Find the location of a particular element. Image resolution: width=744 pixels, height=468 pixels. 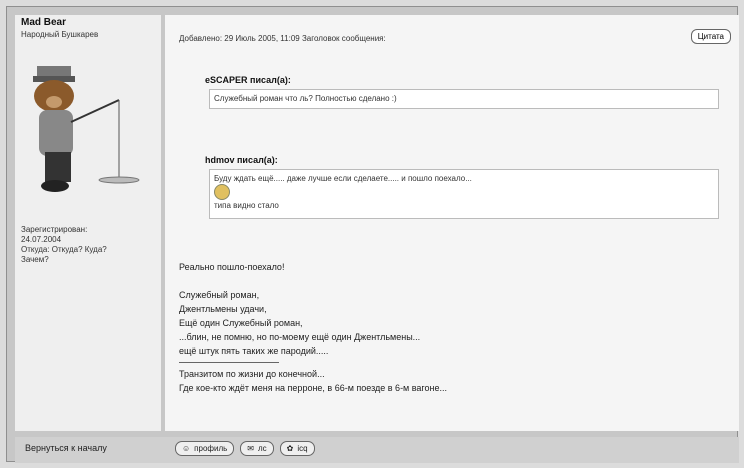

avatar is located at coordinates (91, 130).